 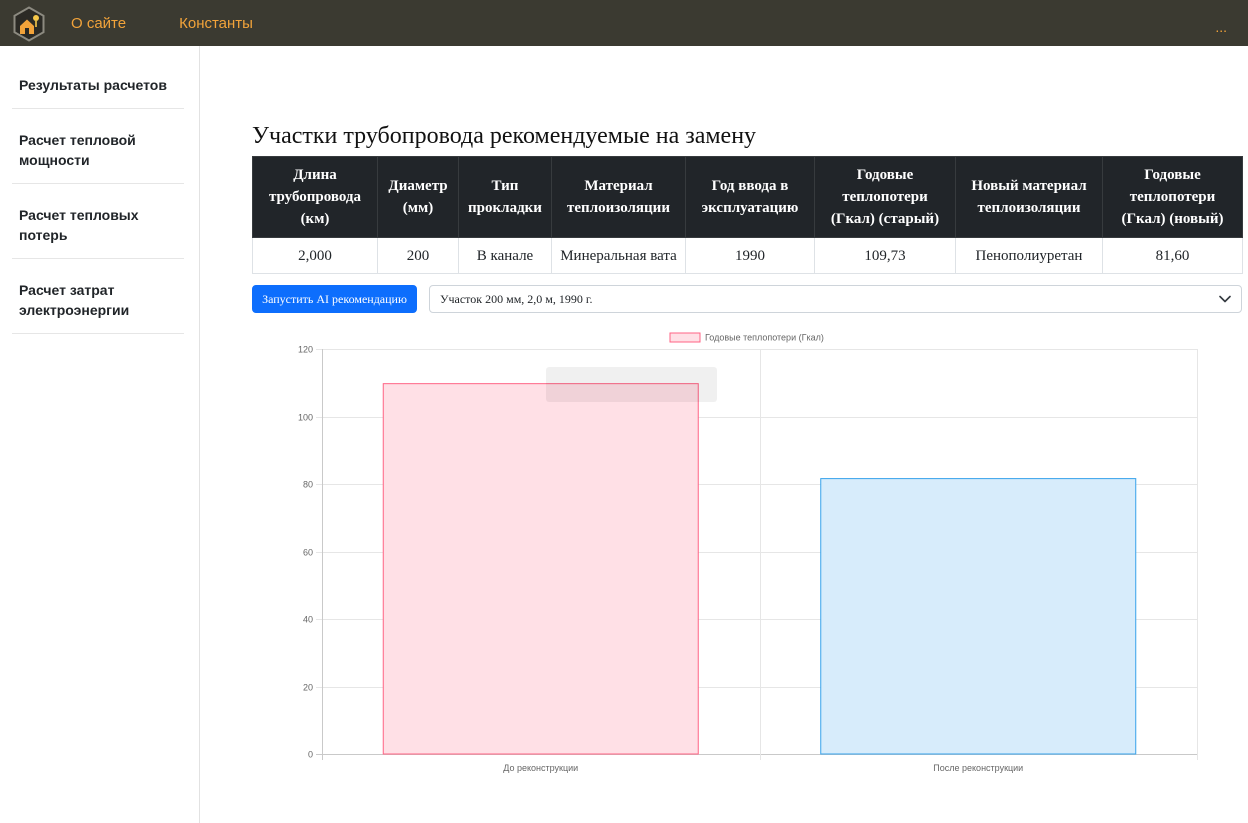 I want to click on sidebar-item-heat-power: Расчет тепловой мощности, so click(x=98, y=146).